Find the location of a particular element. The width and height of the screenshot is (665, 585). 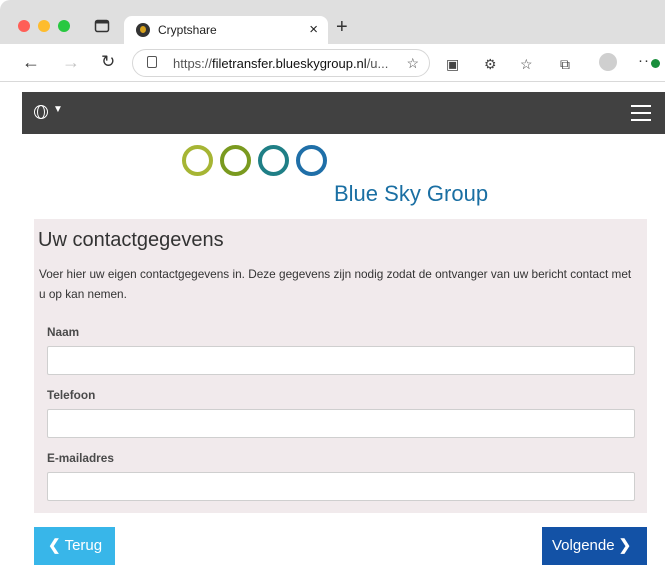

tab-actions-icon is located at coordinates (102, 26).